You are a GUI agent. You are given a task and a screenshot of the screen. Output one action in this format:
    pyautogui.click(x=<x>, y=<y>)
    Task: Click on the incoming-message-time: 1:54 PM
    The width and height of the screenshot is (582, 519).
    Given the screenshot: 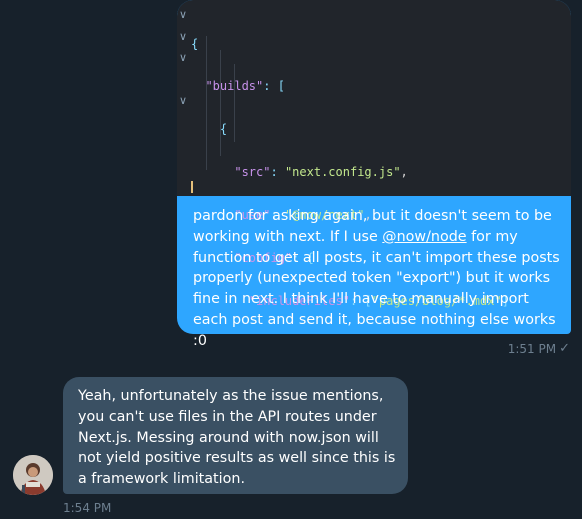 What is the action you would take?
    pyautogui.click(x=87, y=508)
    